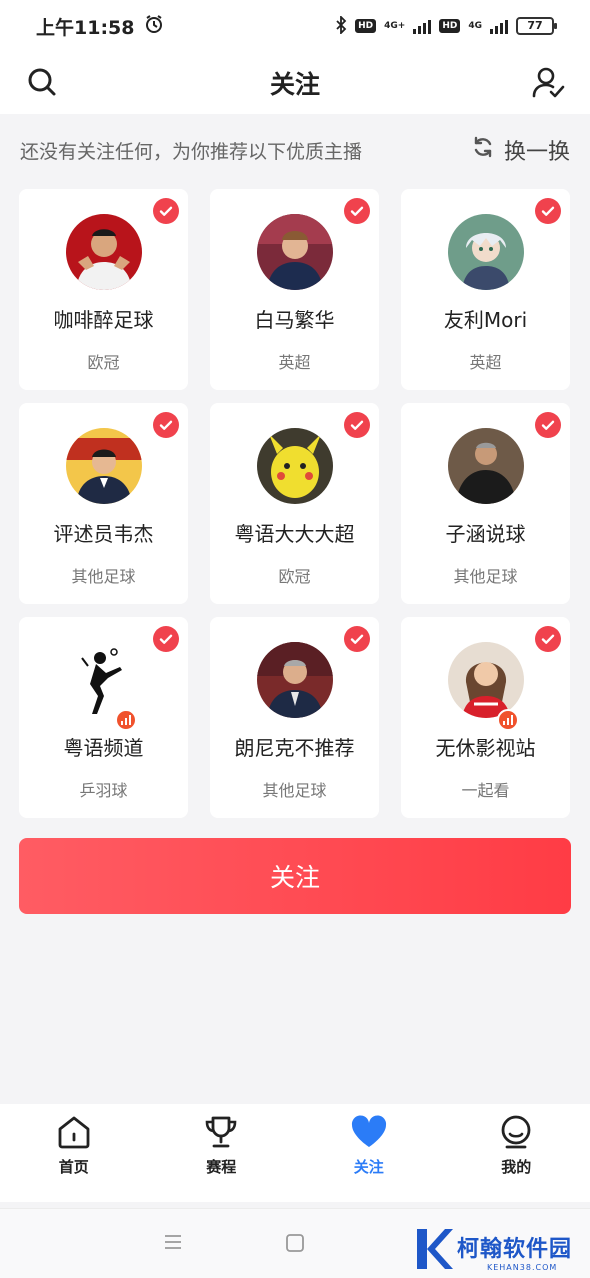 The image size is (590, 1278). I want to click on home-square-icon, so click(295, 1245).